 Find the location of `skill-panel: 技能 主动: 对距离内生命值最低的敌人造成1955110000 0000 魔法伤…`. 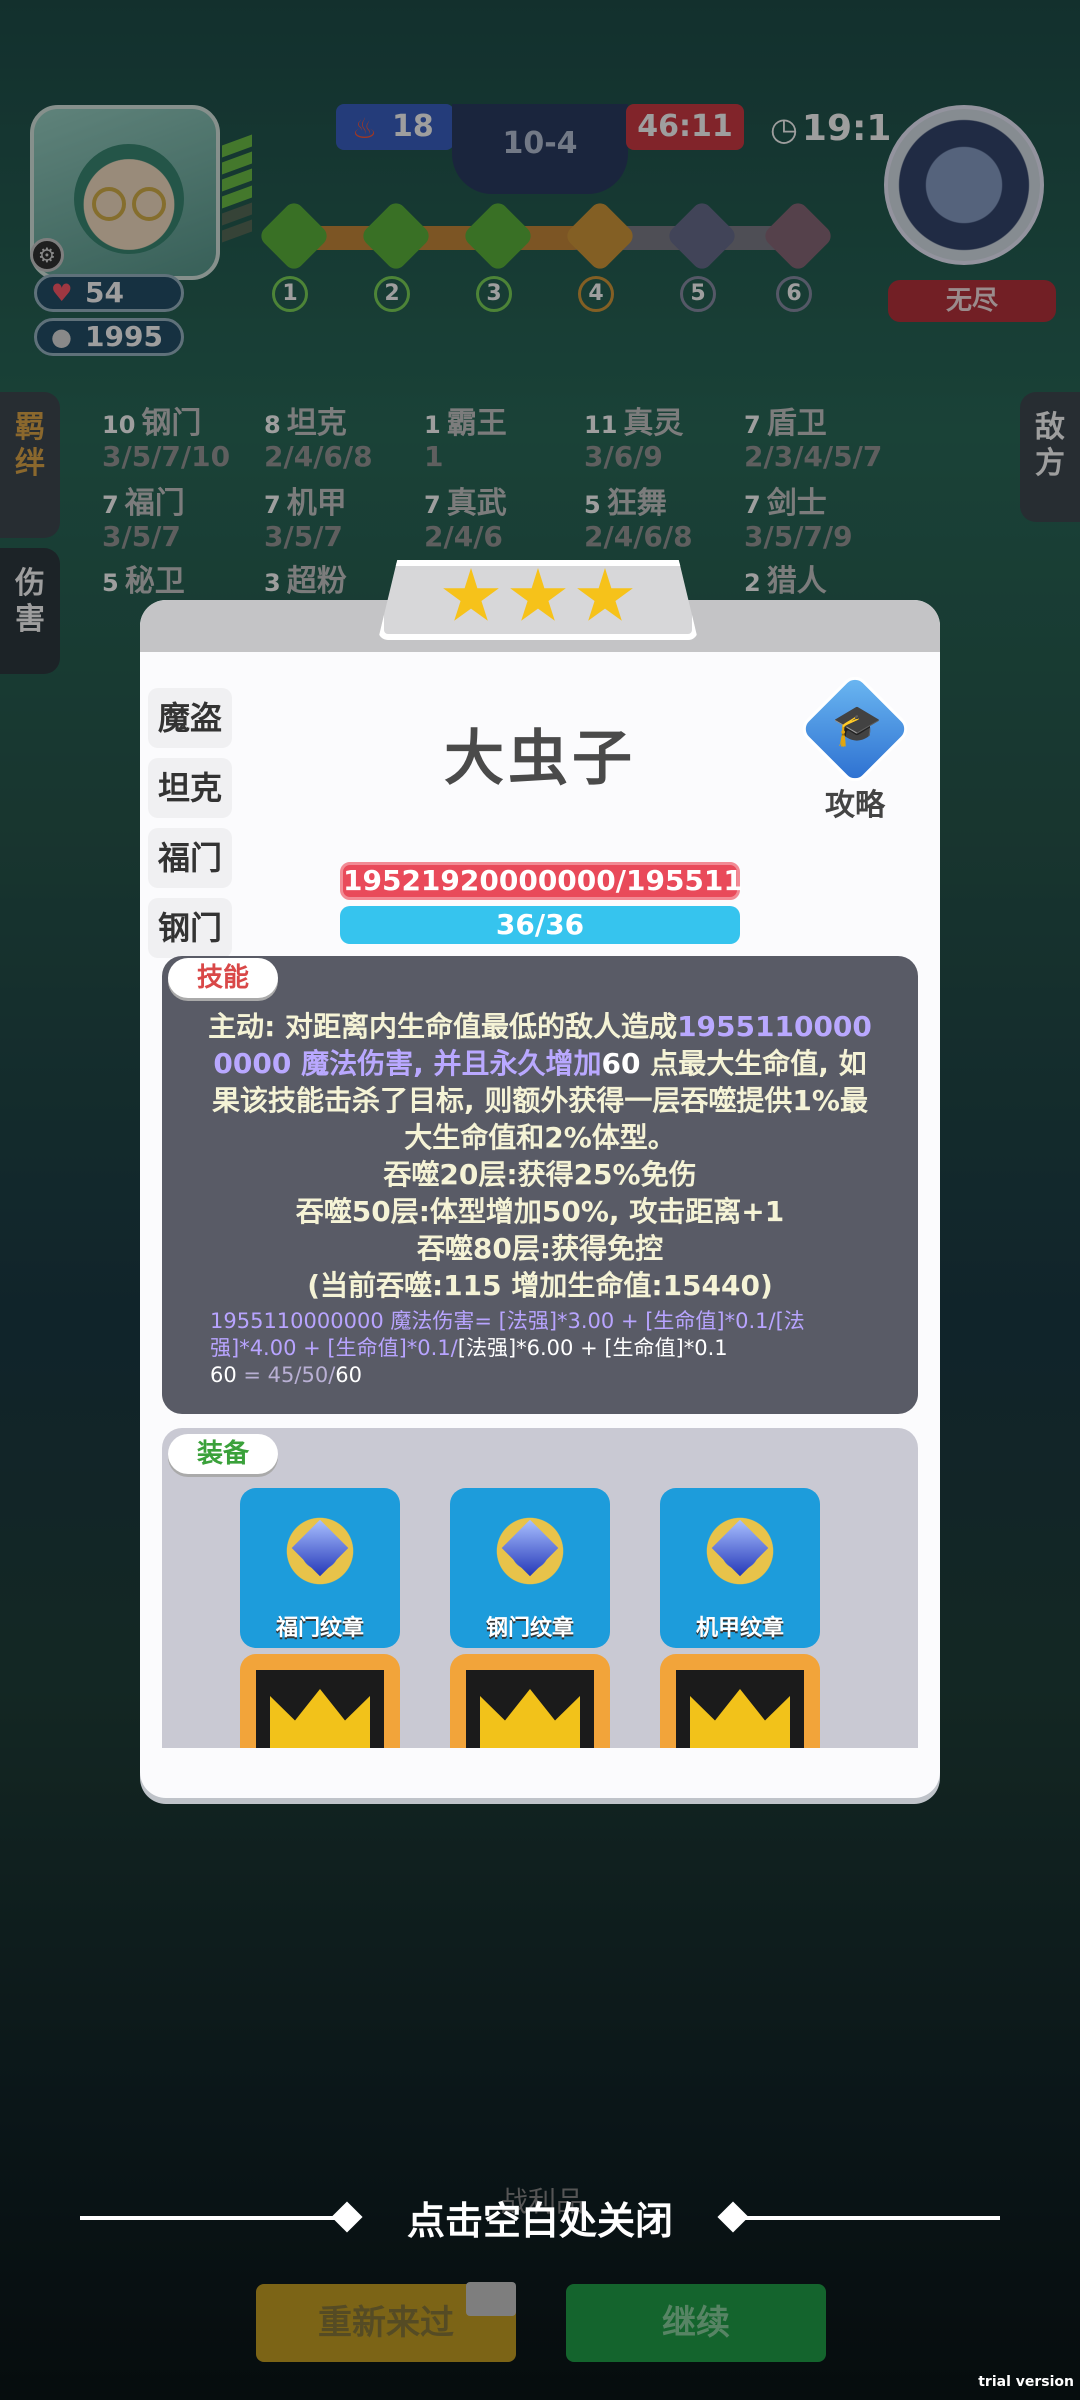

skill-panel: 技能 主动: 对距离内生命值最低的敌人造成1955110000 0000 魔法伤… is located at coordinates (540, 1185).